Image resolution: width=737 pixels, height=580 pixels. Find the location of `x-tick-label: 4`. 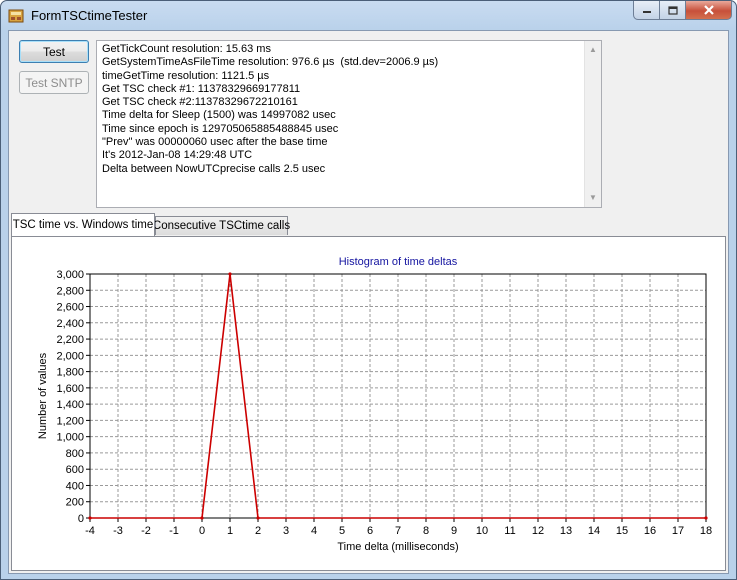

x-tick-label: 4 is located at coordinates (314, 531).